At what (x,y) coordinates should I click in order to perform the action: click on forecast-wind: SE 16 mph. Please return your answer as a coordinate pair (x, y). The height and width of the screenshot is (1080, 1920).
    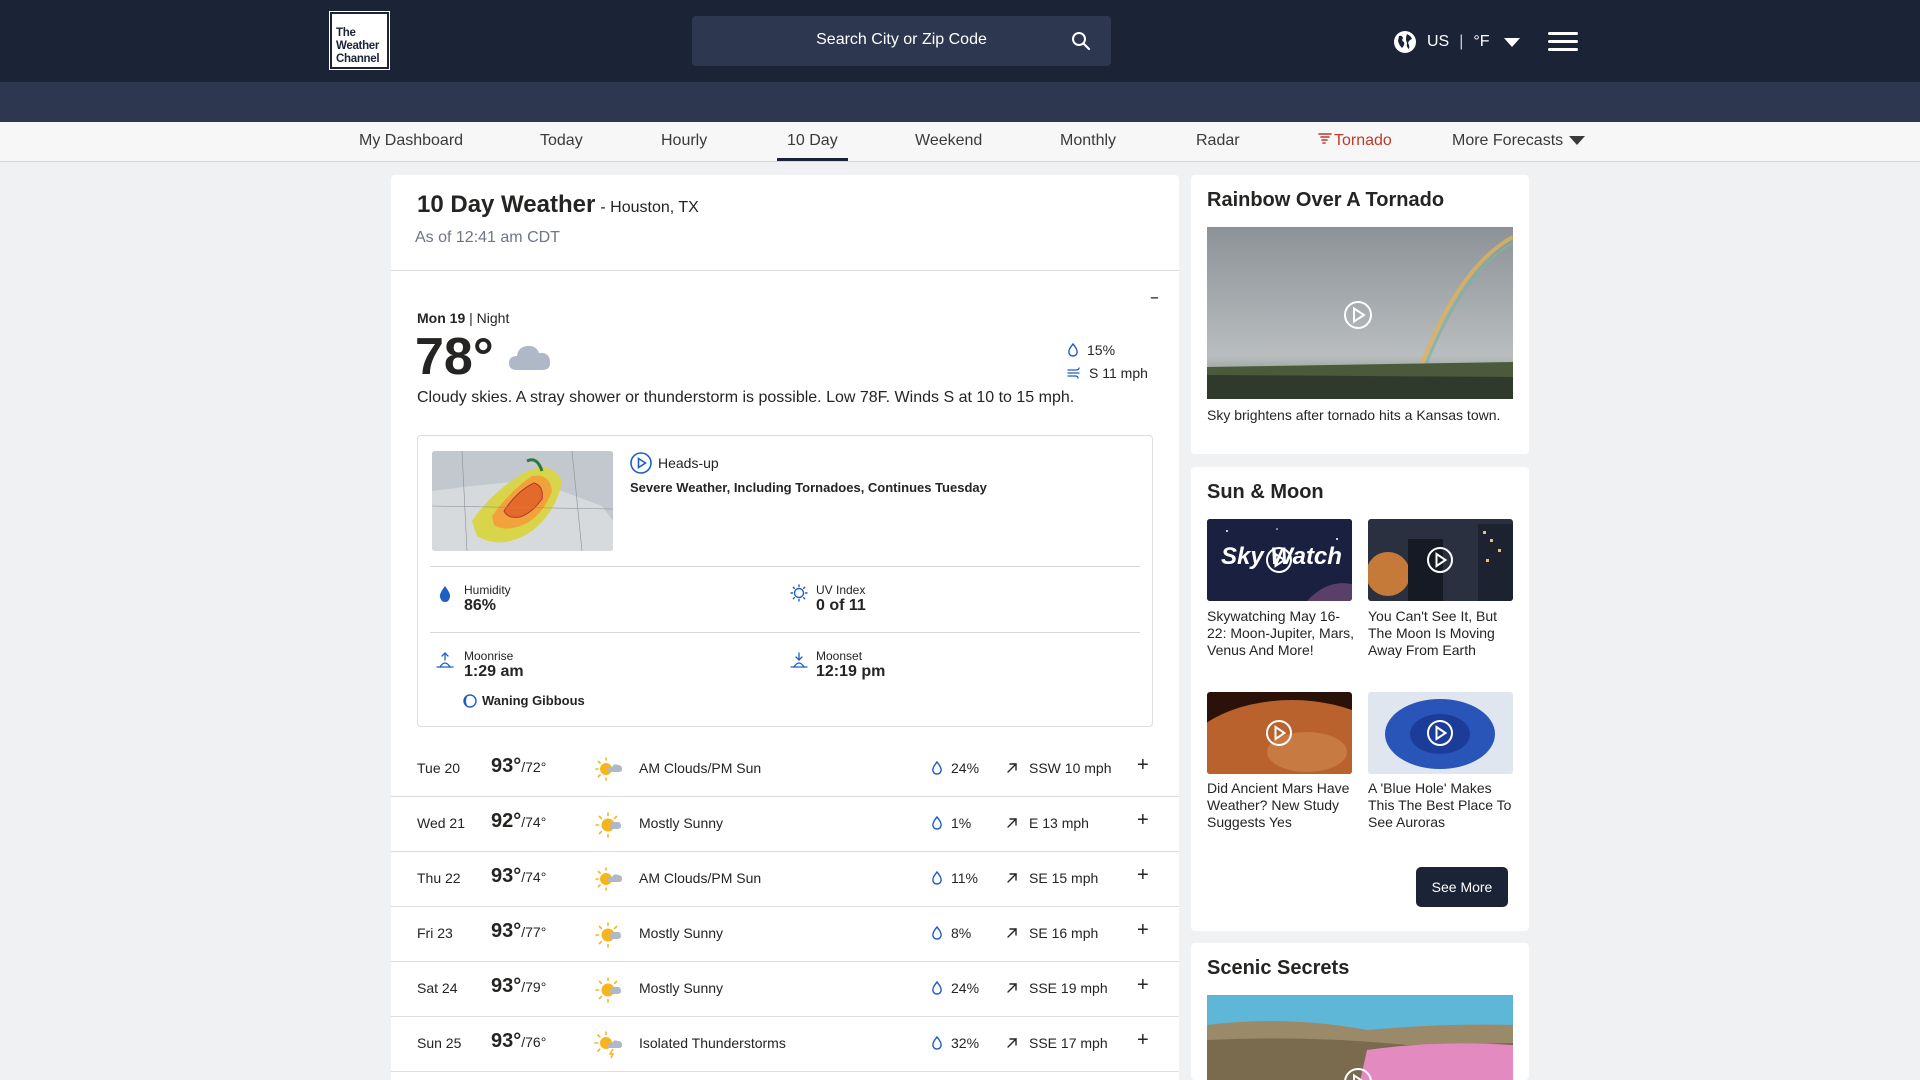
    Looking at the image, I should click on (1064, 933).